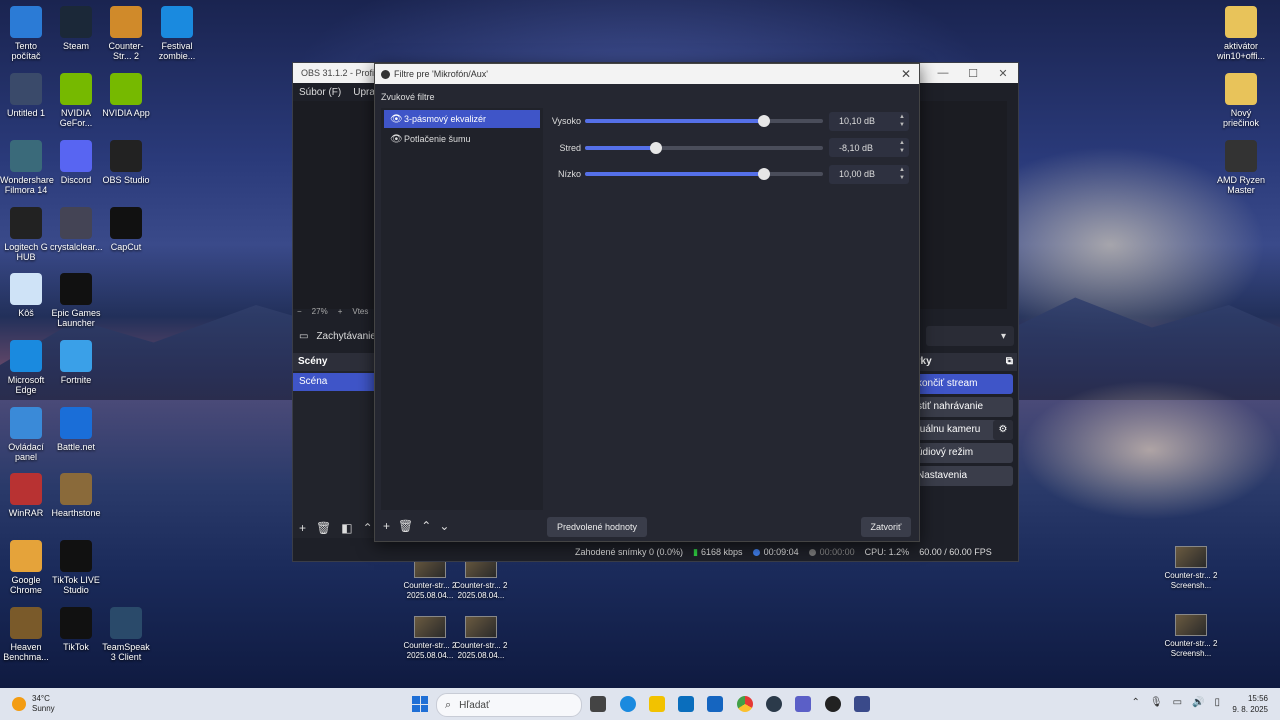 Image resolution: width=1280 pixels, height=720 pixels. Describe the element at coordinates (26, 95) in the screenshot. I see `desktop-icon: Untitled 1` at that location.